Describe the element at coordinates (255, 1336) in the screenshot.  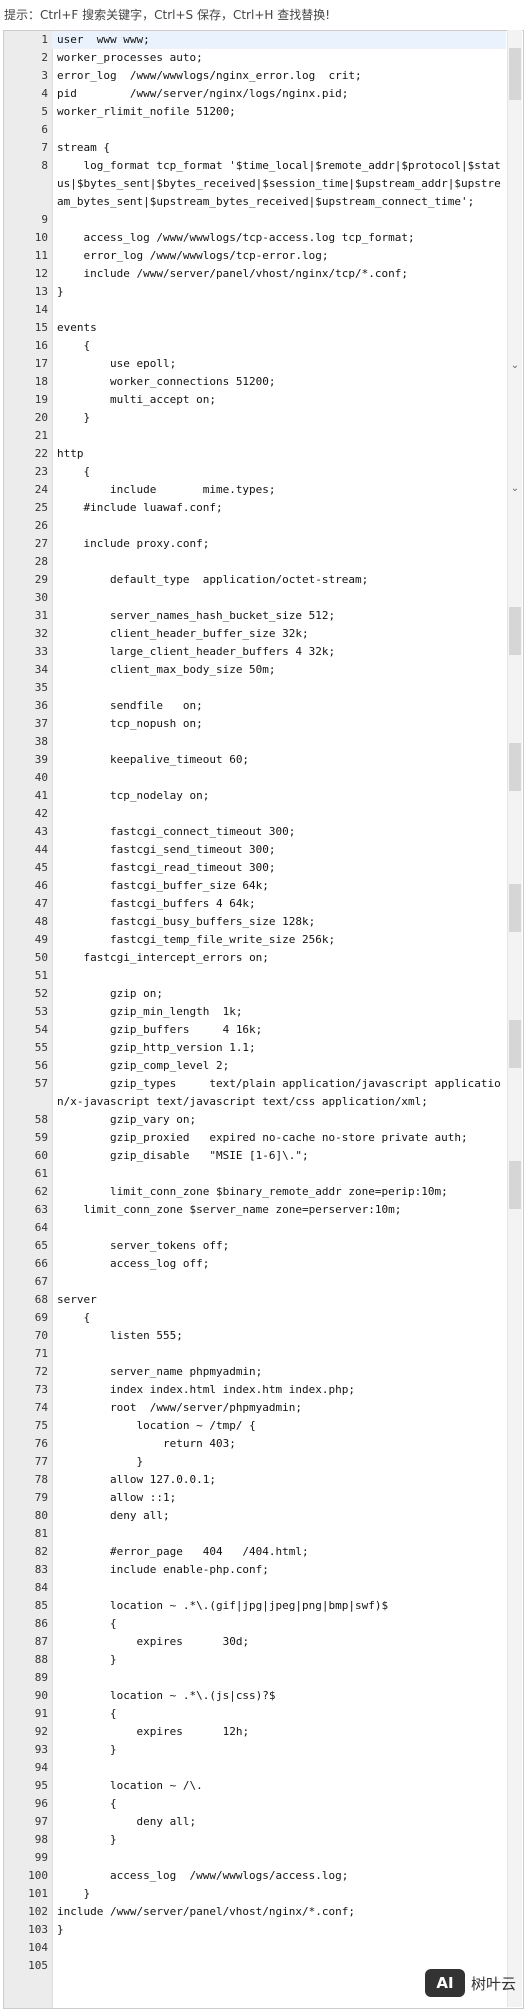
I see `code-line: 70 listen 555;` at that location.